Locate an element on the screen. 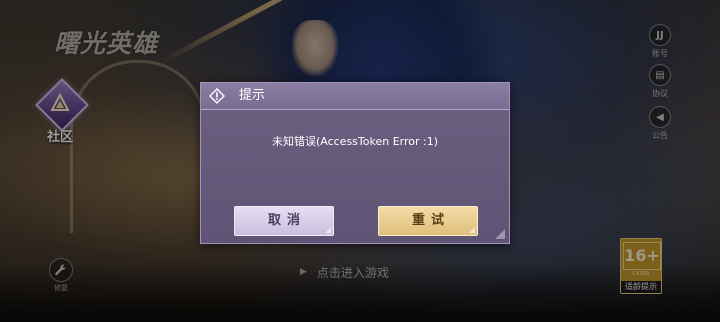 This screenshot has height=322, width=720. cancel-button: 取消 is located at coordinates (284, 221).